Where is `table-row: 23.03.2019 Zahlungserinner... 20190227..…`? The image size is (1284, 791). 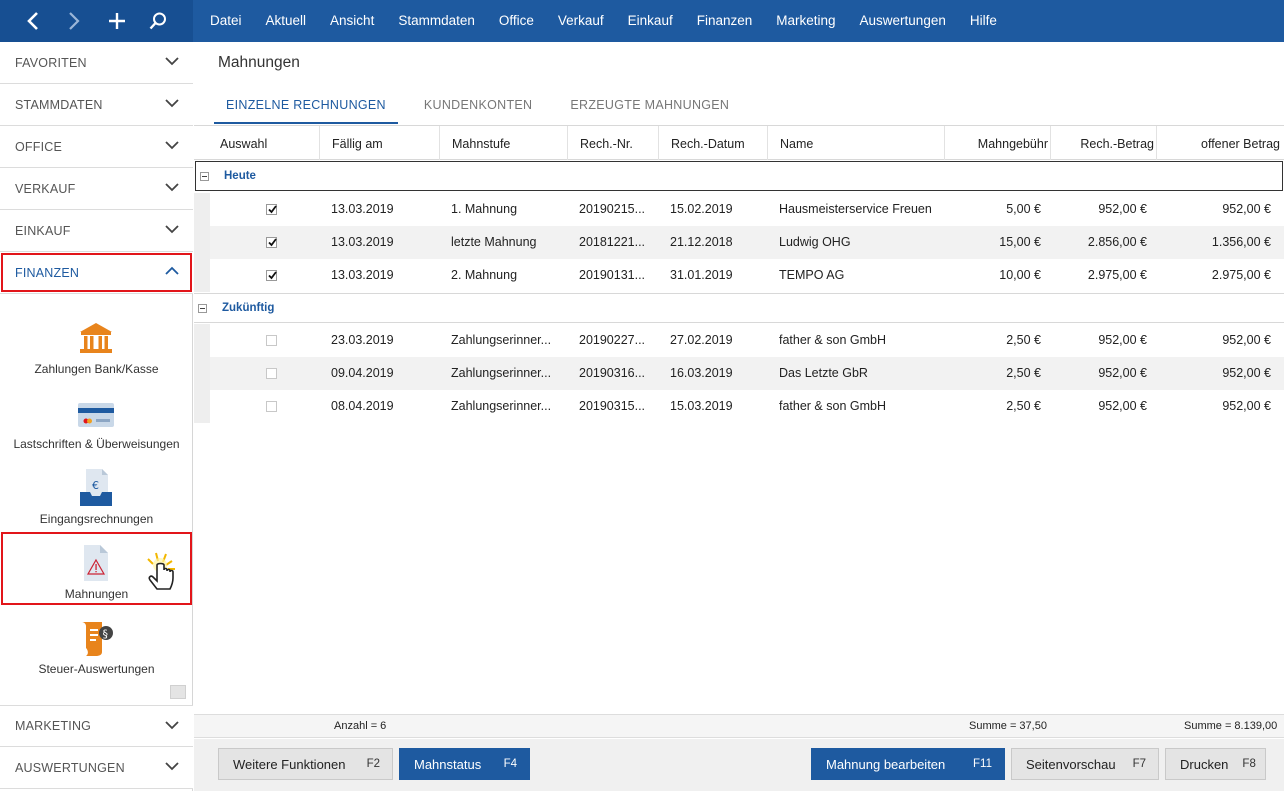 table-row: 23.03.2019 Zahlungserinner... 20190227..… is located at coordinates (747, 340).